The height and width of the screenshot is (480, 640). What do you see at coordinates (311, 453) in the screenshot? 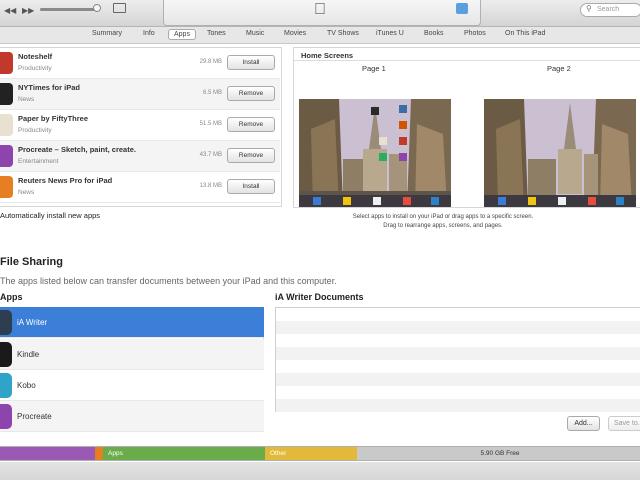
I see `capacity-segment: Other` at bounding box center [311, 453].